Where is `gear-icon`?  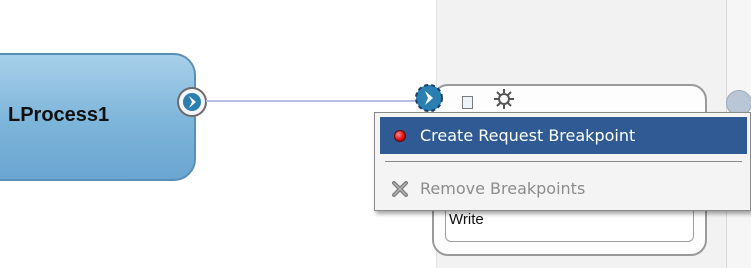
gear-icon is located at coordinates (504, 99).